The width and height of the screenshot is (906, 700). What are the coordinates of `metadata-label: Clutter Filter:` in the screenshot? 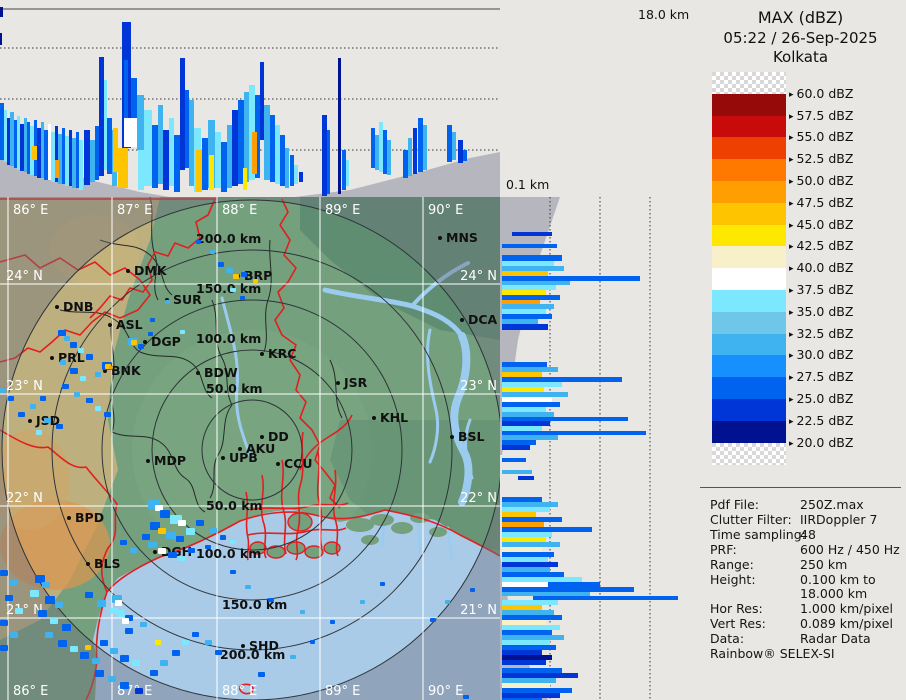 It's located at (751, 519).